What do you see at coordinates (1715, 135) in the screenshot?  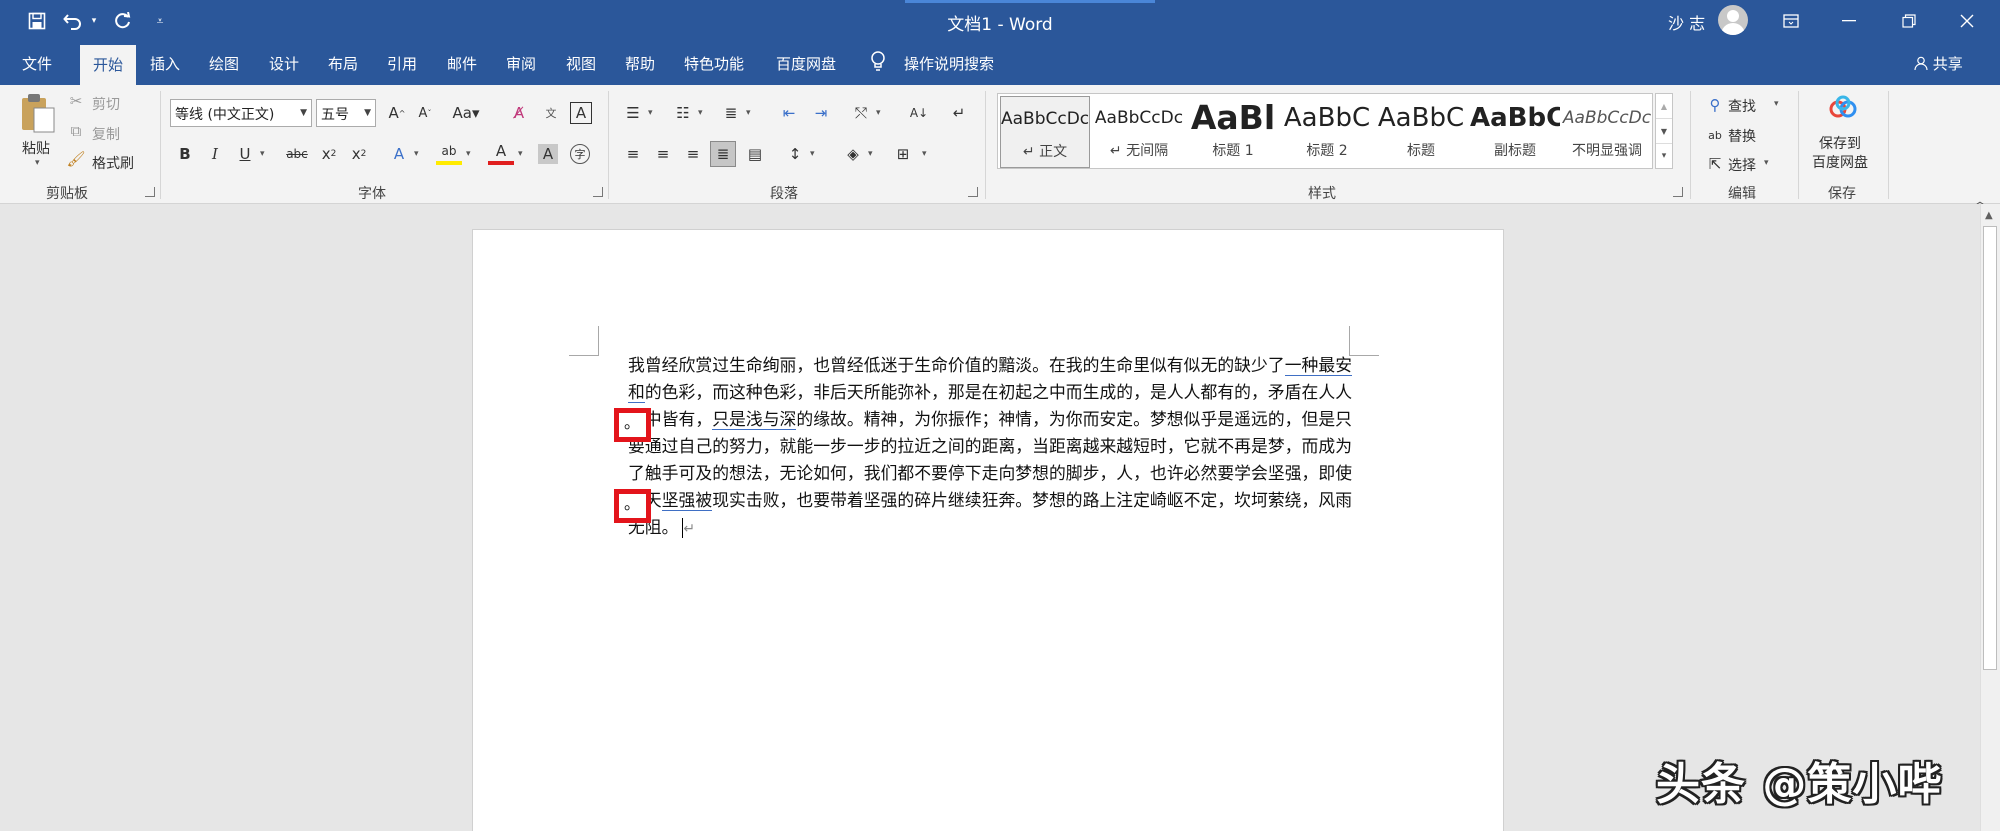 I see `replace-icon: ab` at bounding box center [1715, 135].